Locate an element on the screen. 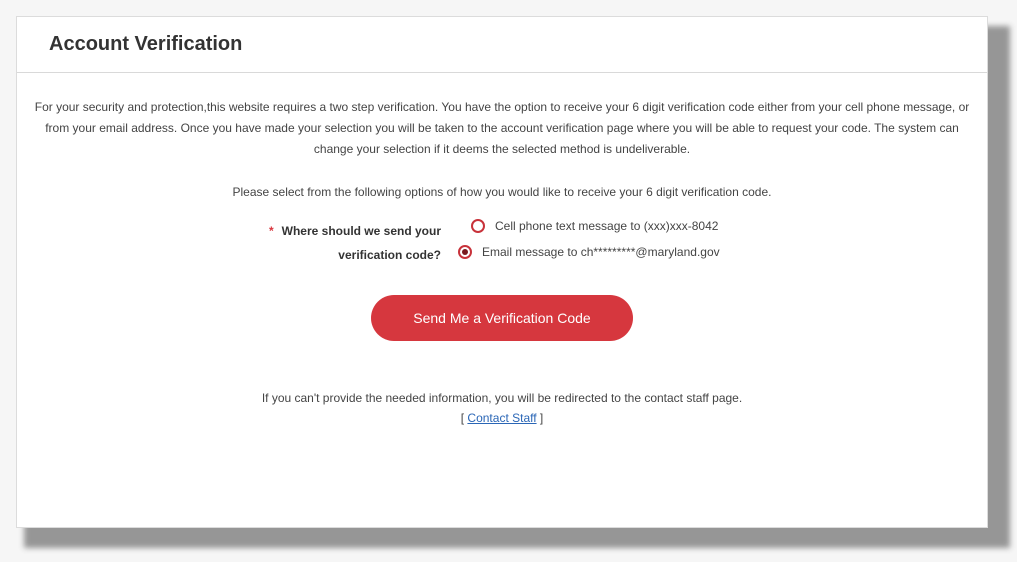 Image resolution: width=1017 pixels, height=562 pixels. cell-phone-radio is located at coordinates (478, 226).